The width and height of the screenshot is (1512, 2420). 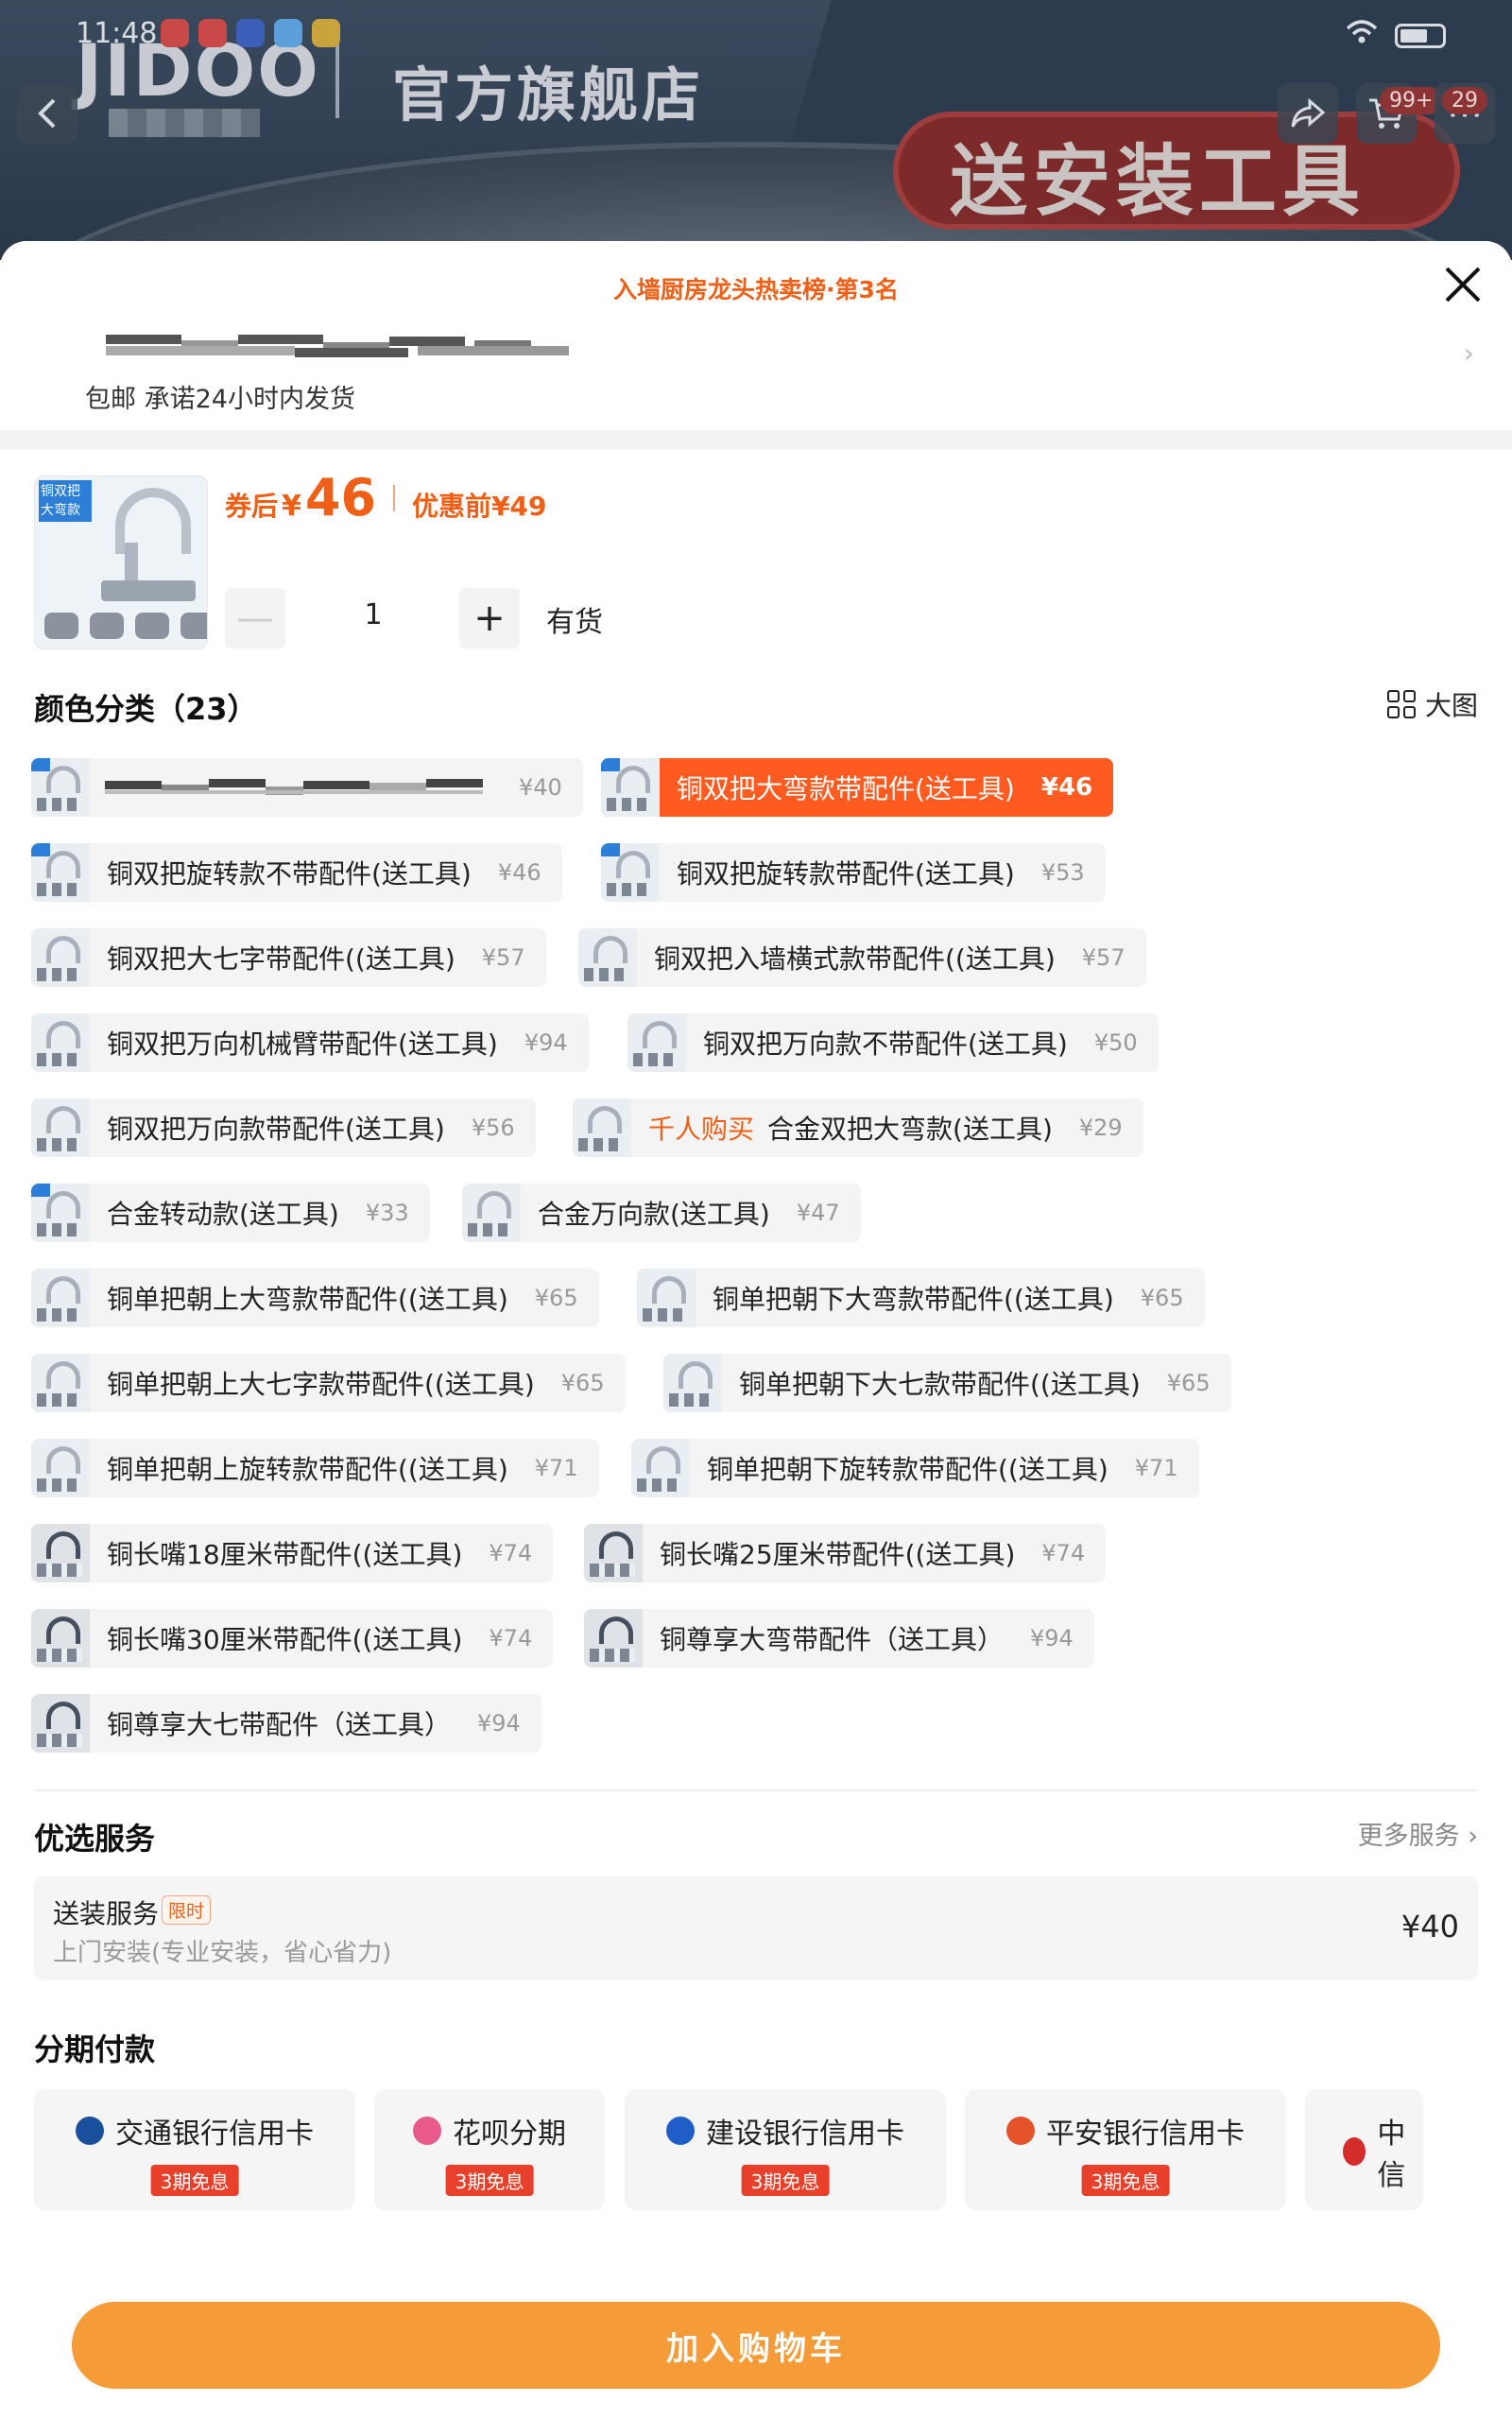 I want to click on variant-price: ¥29, so click(x=1100, y=1128).